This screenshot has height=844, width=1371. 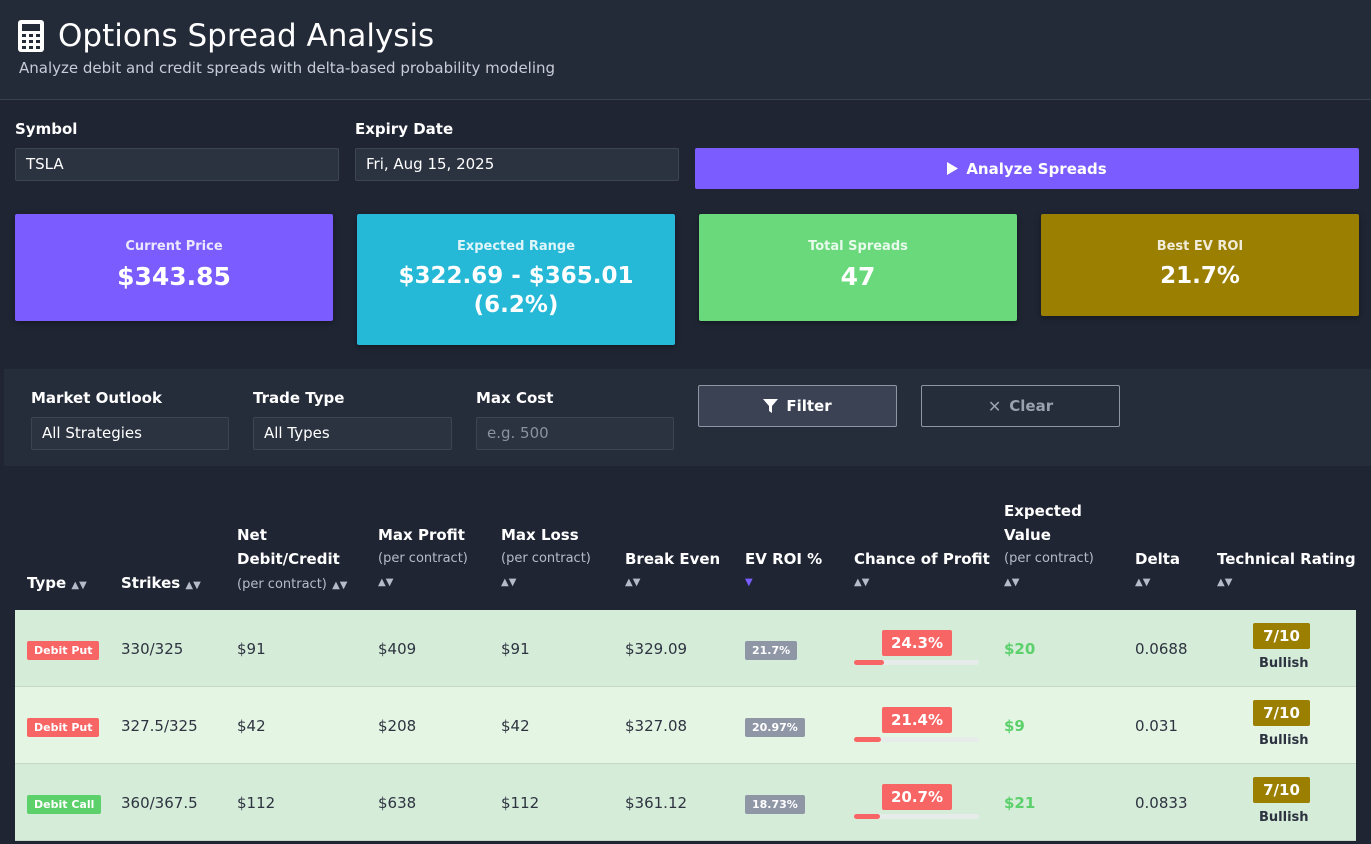 What do you see at coordinates (917, 797) in the screenshot?
I see `chance-badge: 20.7%` at bounding box center [917, 797].